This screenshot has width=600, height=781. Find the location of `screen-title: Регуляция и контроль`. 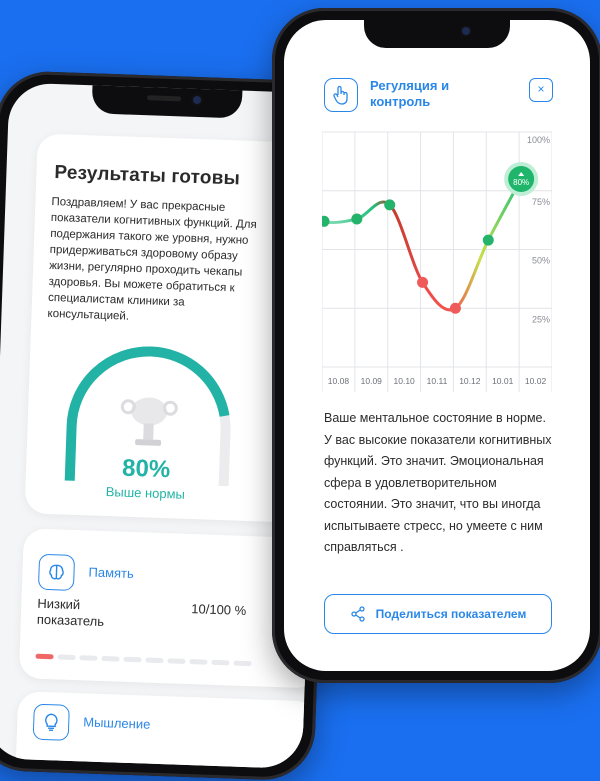

screen-title: Регуляция и контроль is located at coordinates (410, 93).